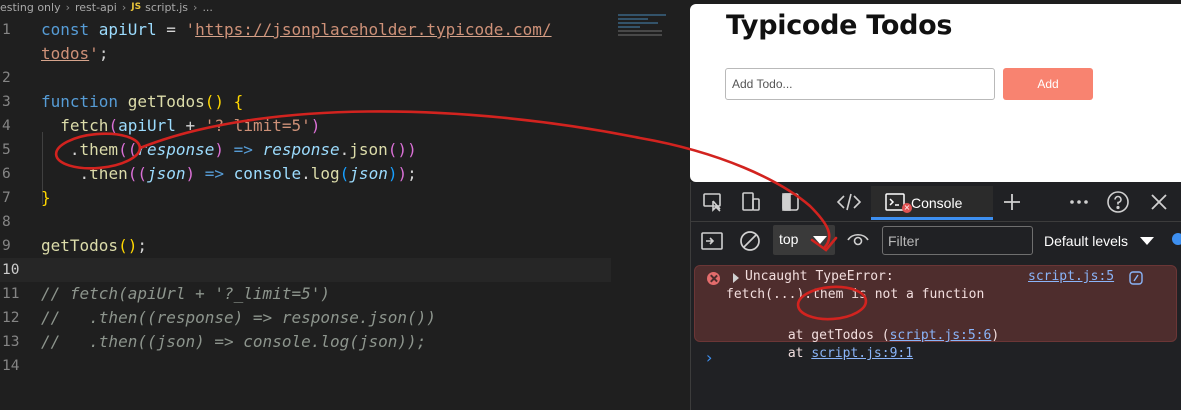  Describe the element at coordinates (789, 239) in the screenshot. I see `context-value: top` at that location.